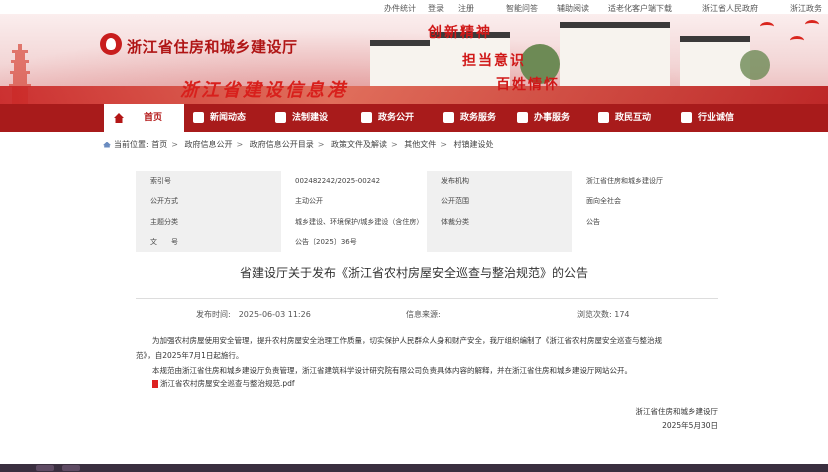  I want to click on gov-open-icon, so click(366, 117).